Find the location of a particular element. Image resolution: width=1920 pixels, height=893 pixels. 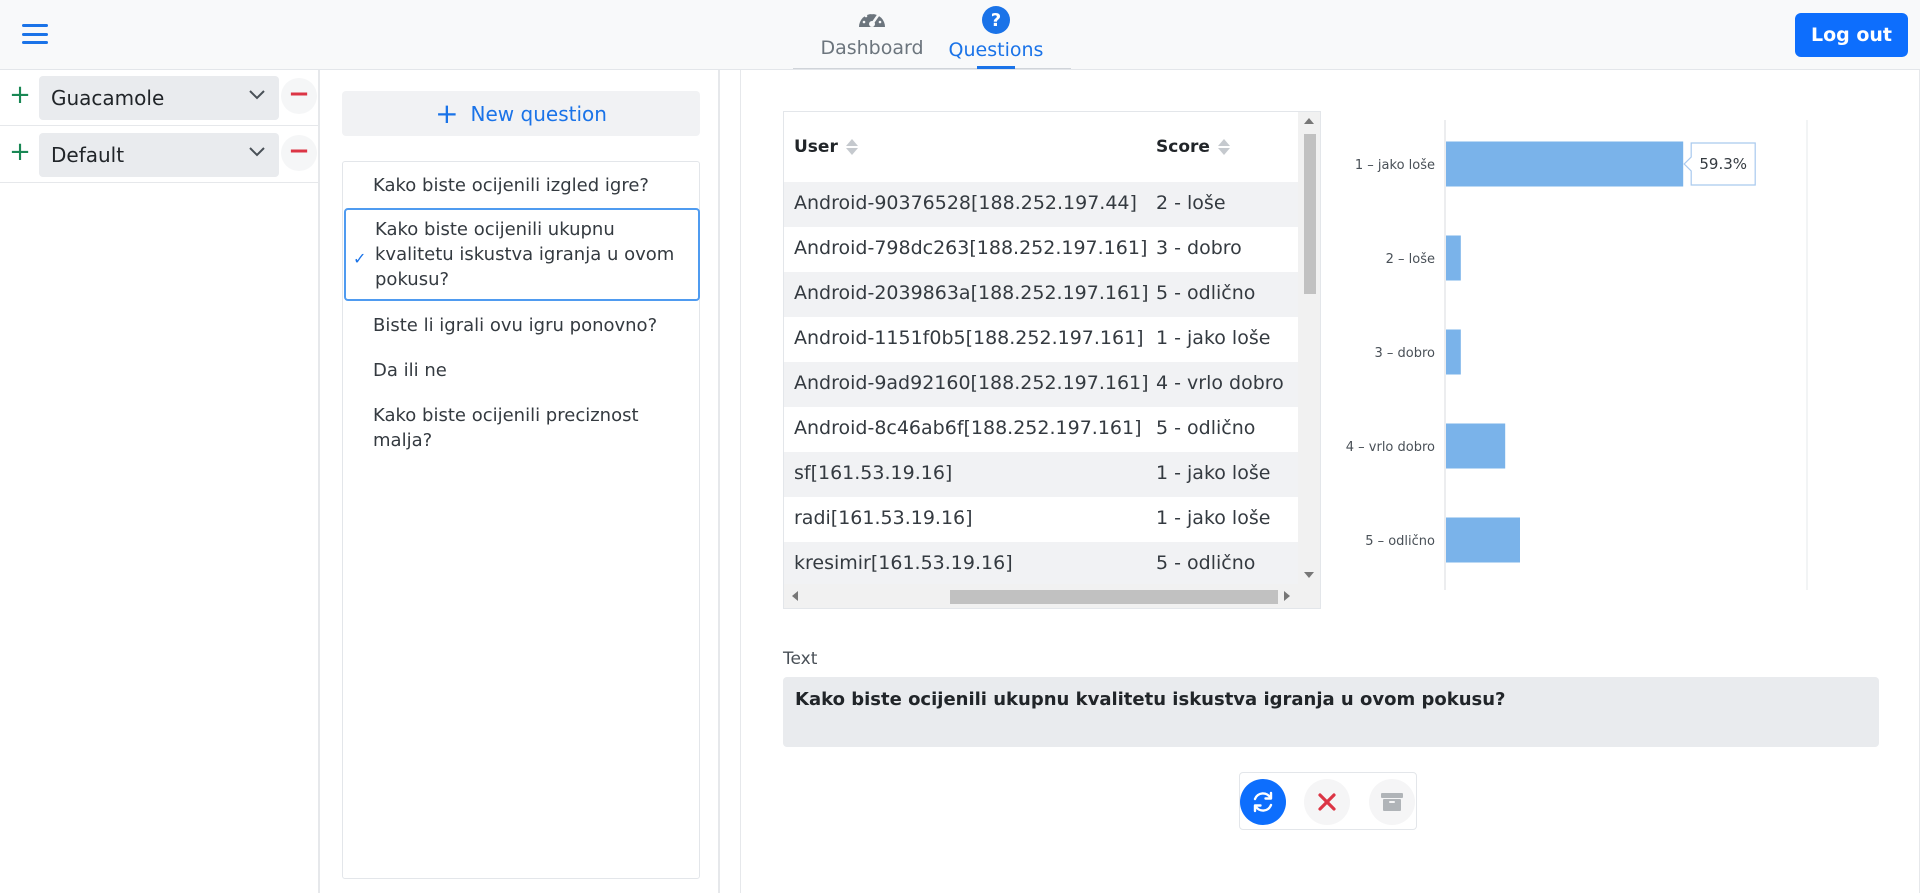

cell-user: kresimir[161.53.19.16] is located at coordinates (903, 563).